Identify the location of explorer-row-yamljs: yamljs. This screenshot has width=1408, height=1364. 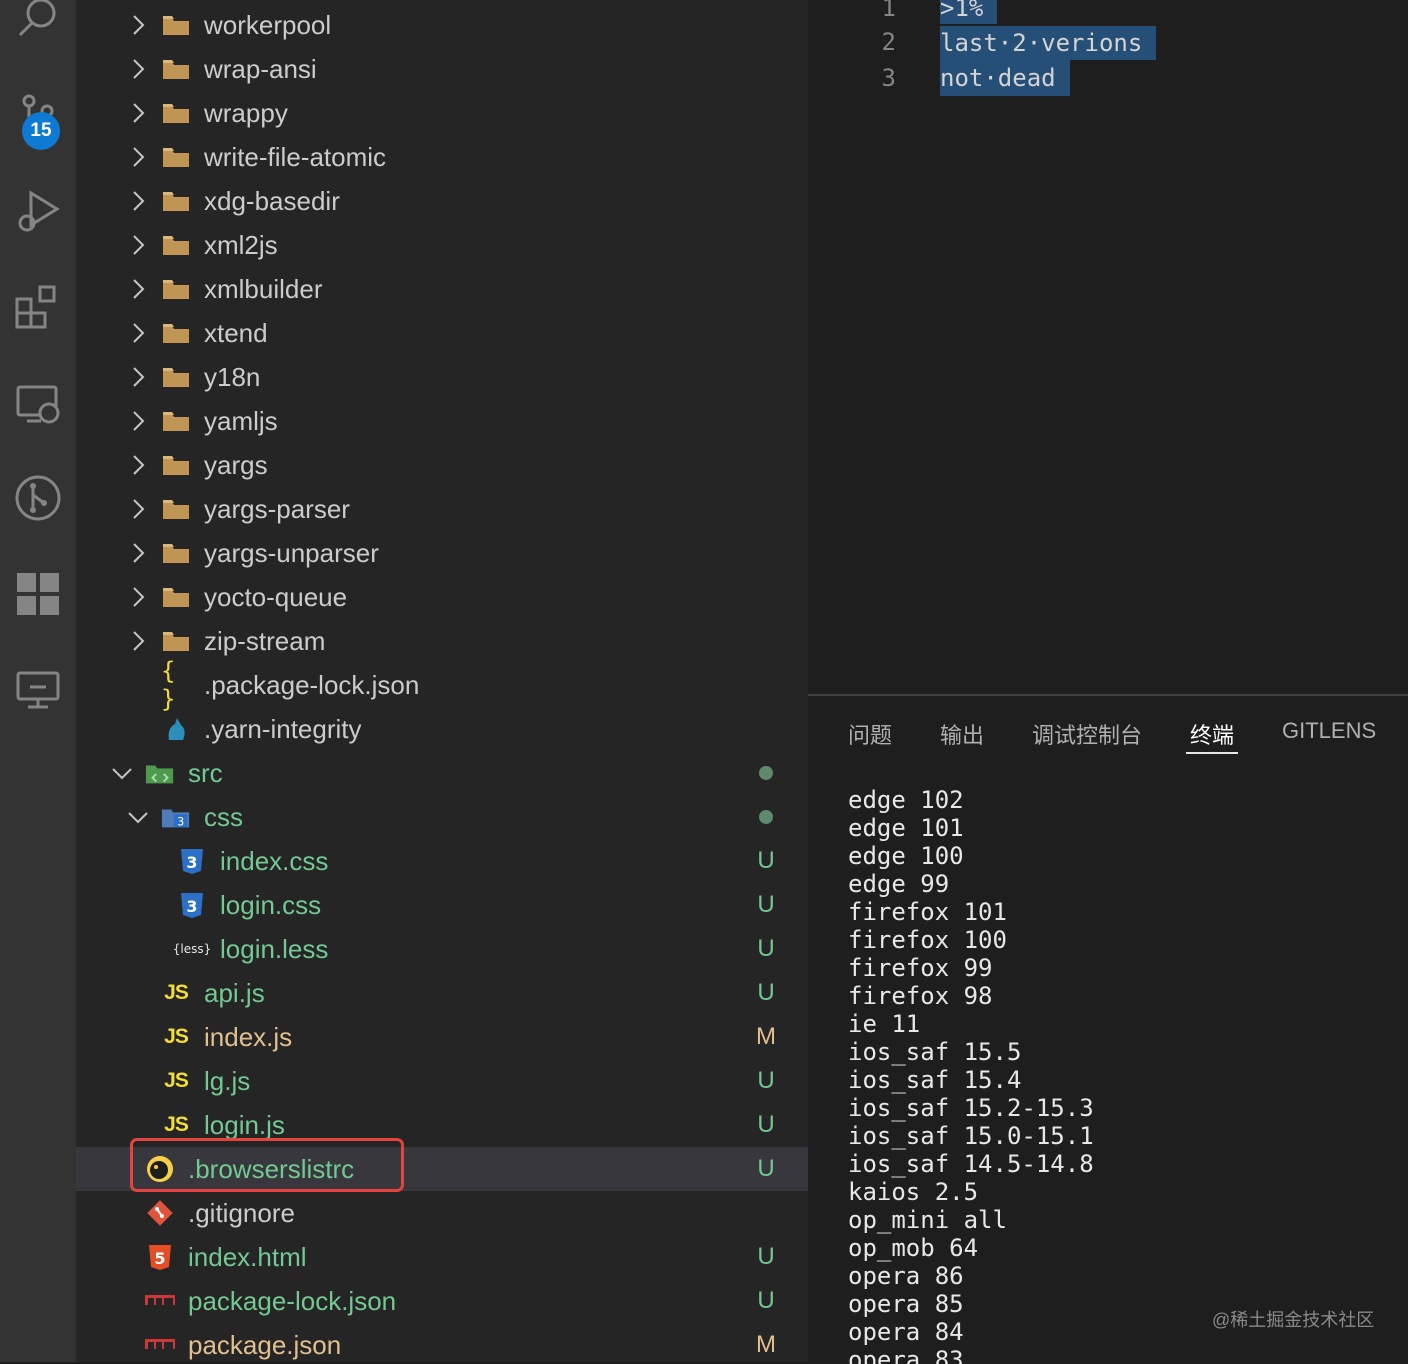
(442, 421).